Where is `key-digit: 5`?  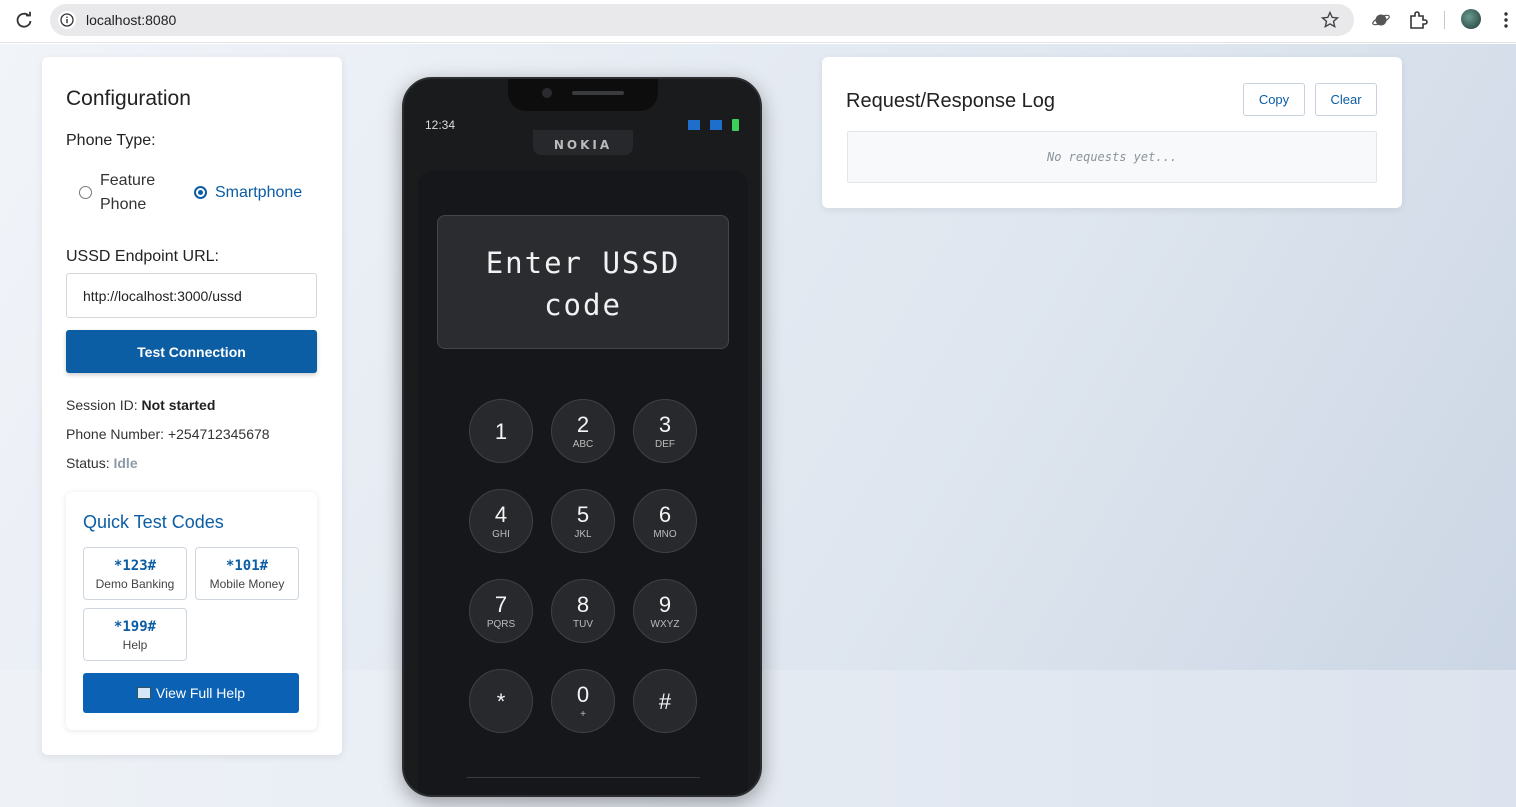
key-digit: 5 is located at coordinates (583, 514).